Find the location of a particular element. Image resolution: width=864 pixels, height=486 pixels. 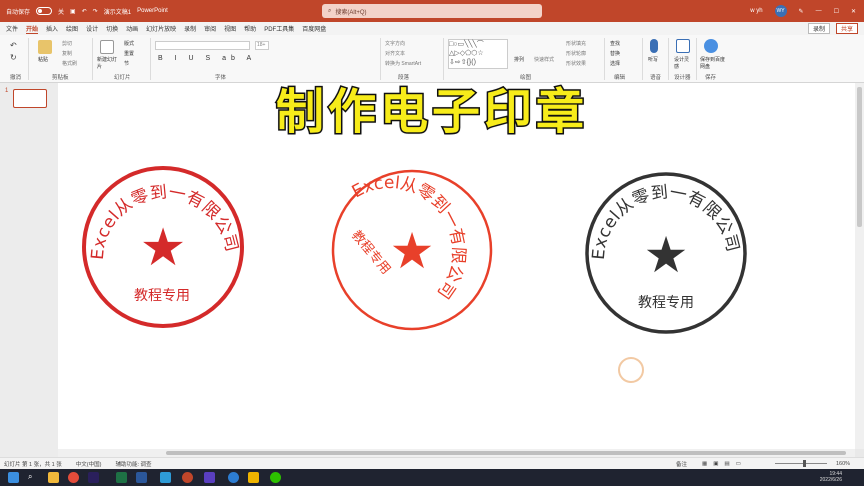

cursor-indicator is located at coordinates (631, 370).